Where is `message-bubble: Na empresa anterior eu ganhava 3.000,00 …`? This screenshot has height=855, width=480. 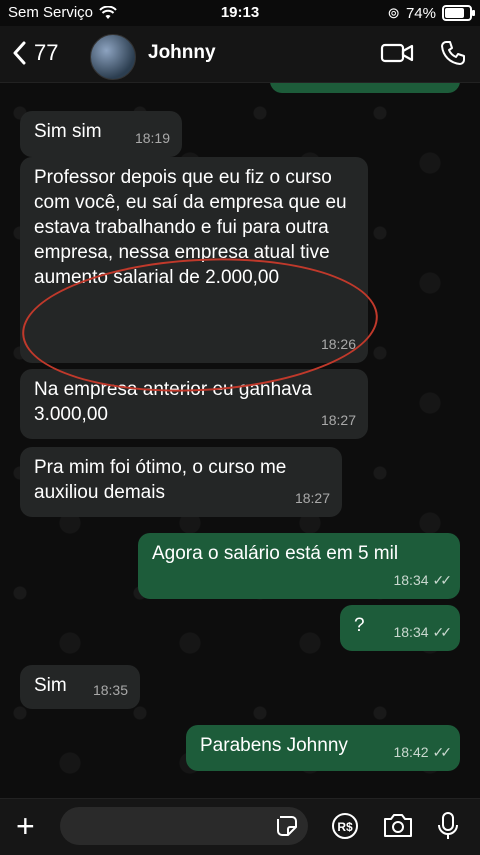
message-bubble: Na empresa anterior eu ganhava 3.000,00 … is located at coordinates (194, 404).